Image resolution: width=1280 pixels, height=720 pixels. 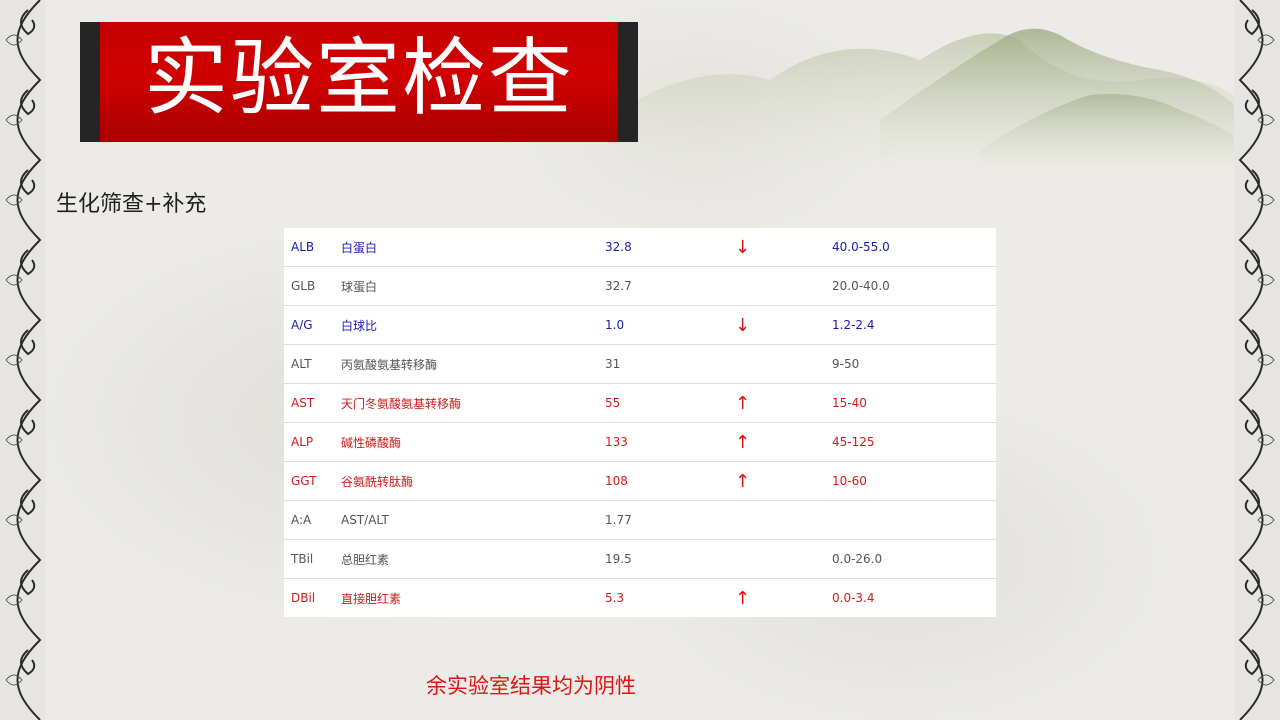 What do you see at coordinates (670, 481) in the screenshot?
I see `test-value: 108` at bounding box center [670, 481].